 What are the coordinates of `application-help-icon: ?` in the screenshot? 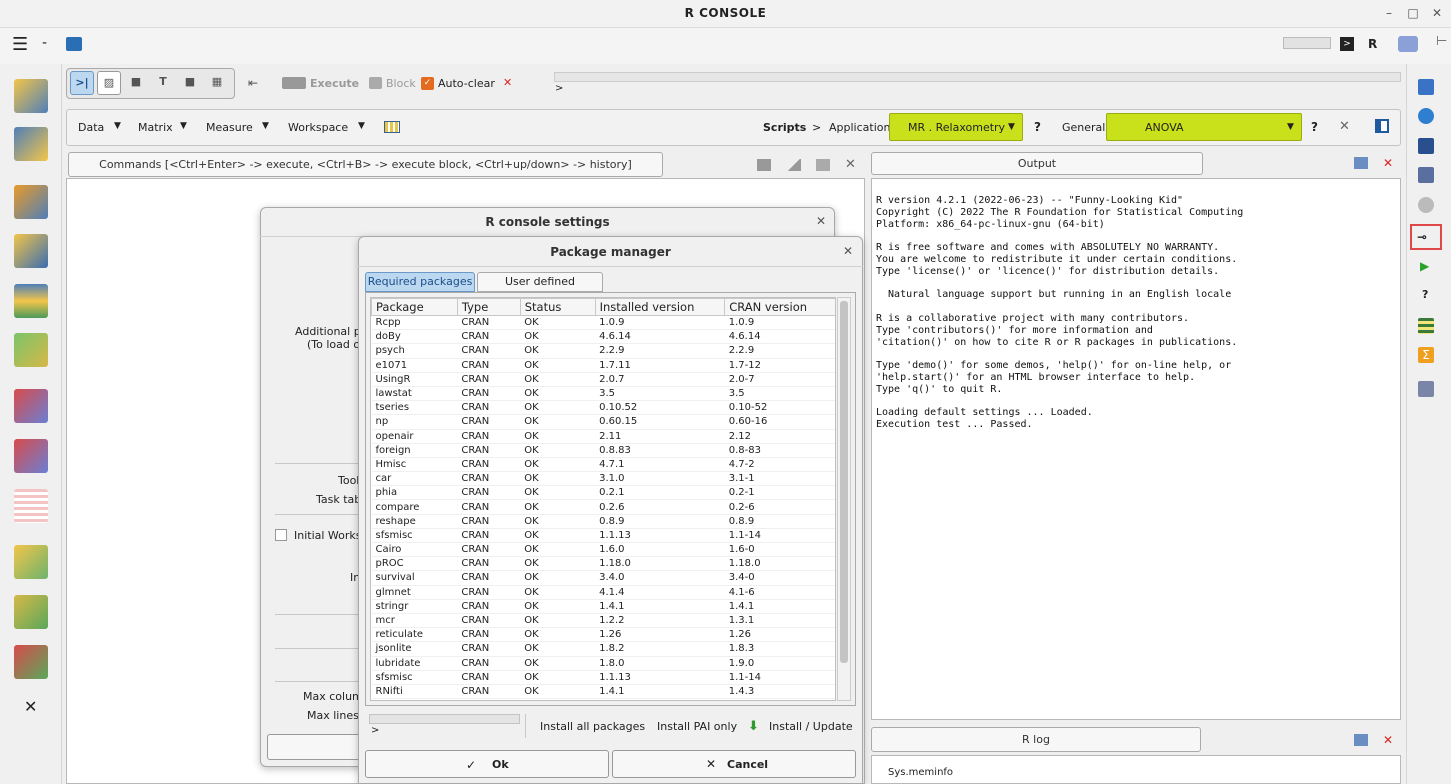 It's located at (1037, 127).